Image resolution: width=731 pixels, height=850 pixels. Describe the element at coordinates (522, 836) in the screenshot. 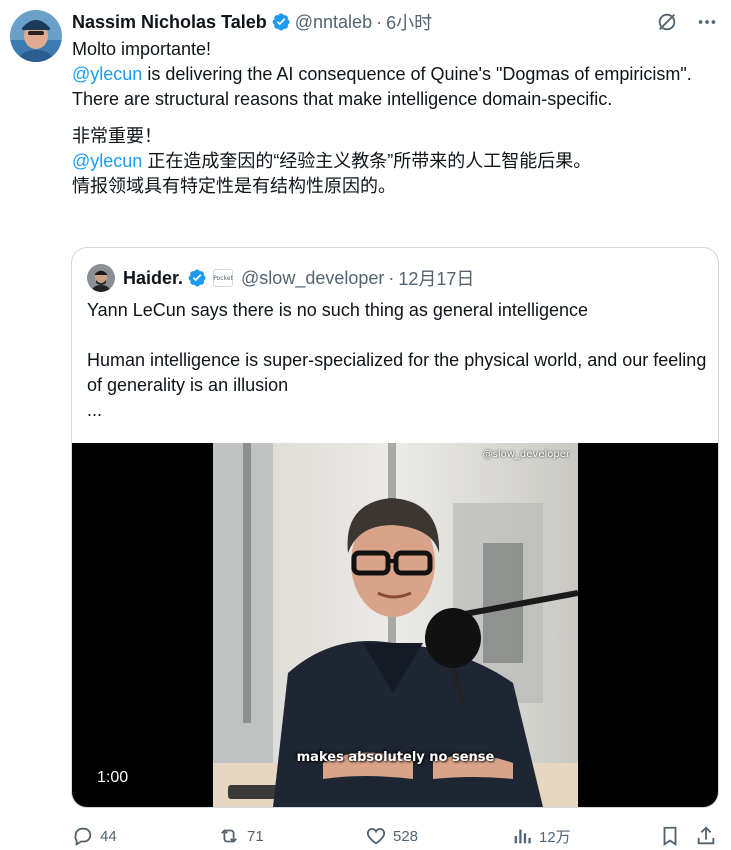

I see `views-icon` at that location.